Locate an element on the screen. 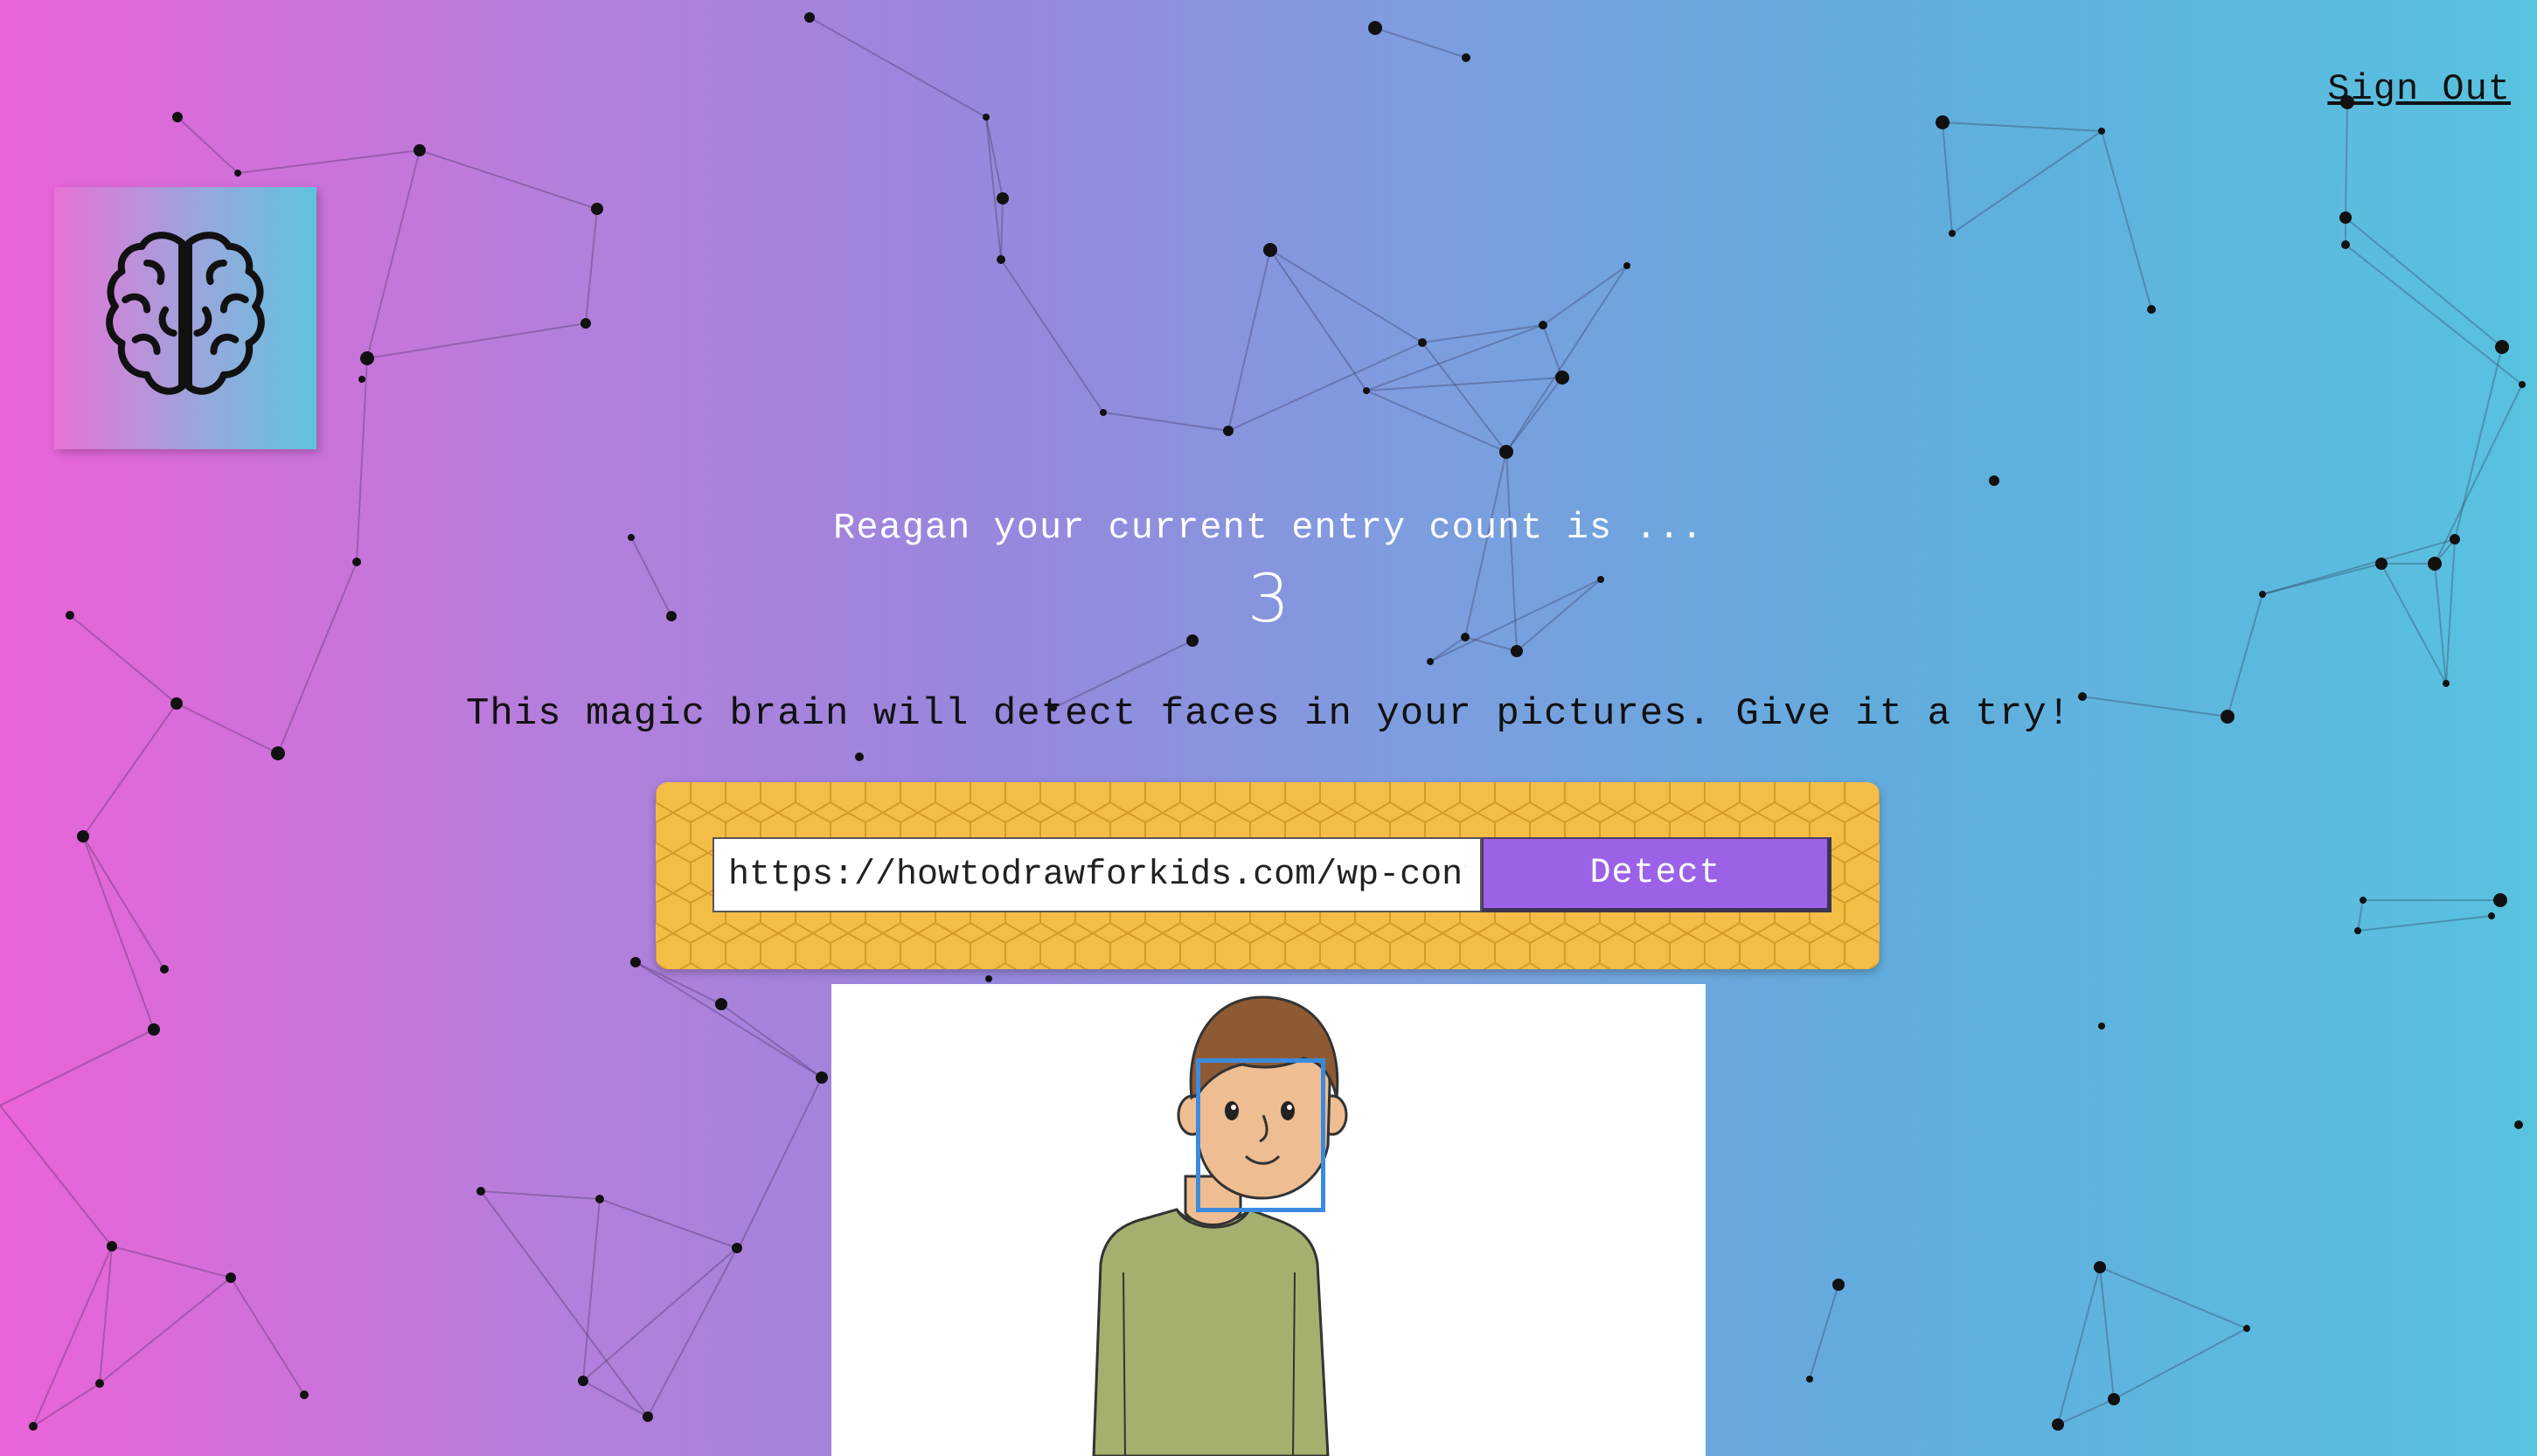 Image resolution: width=2537 pixels, height=1456 pixels. logo-card is located at coordinates (185, 318).